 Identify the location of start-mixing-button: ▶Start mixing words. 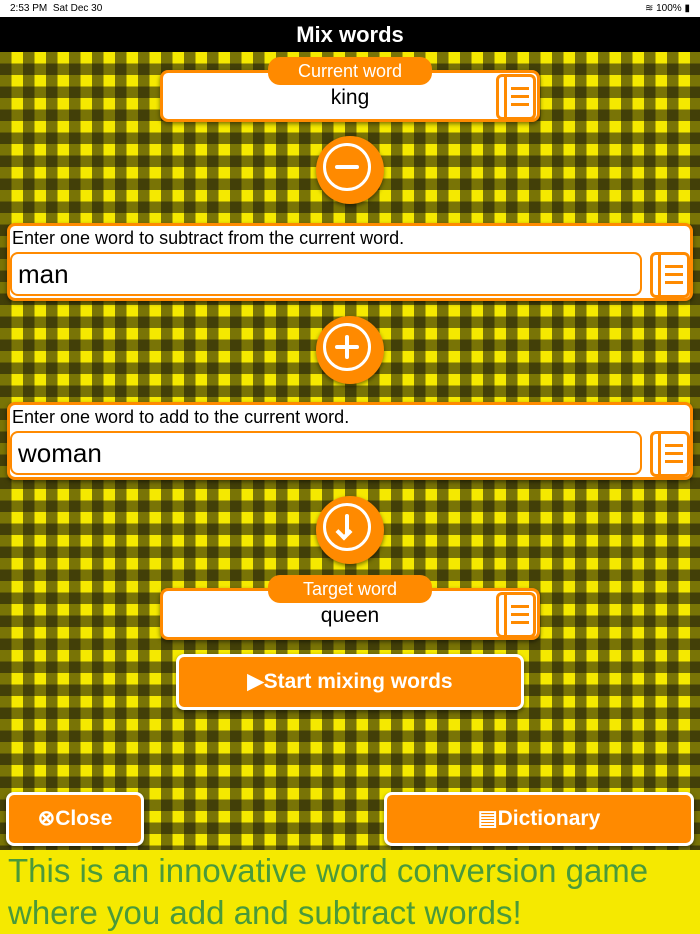
(350, 682).